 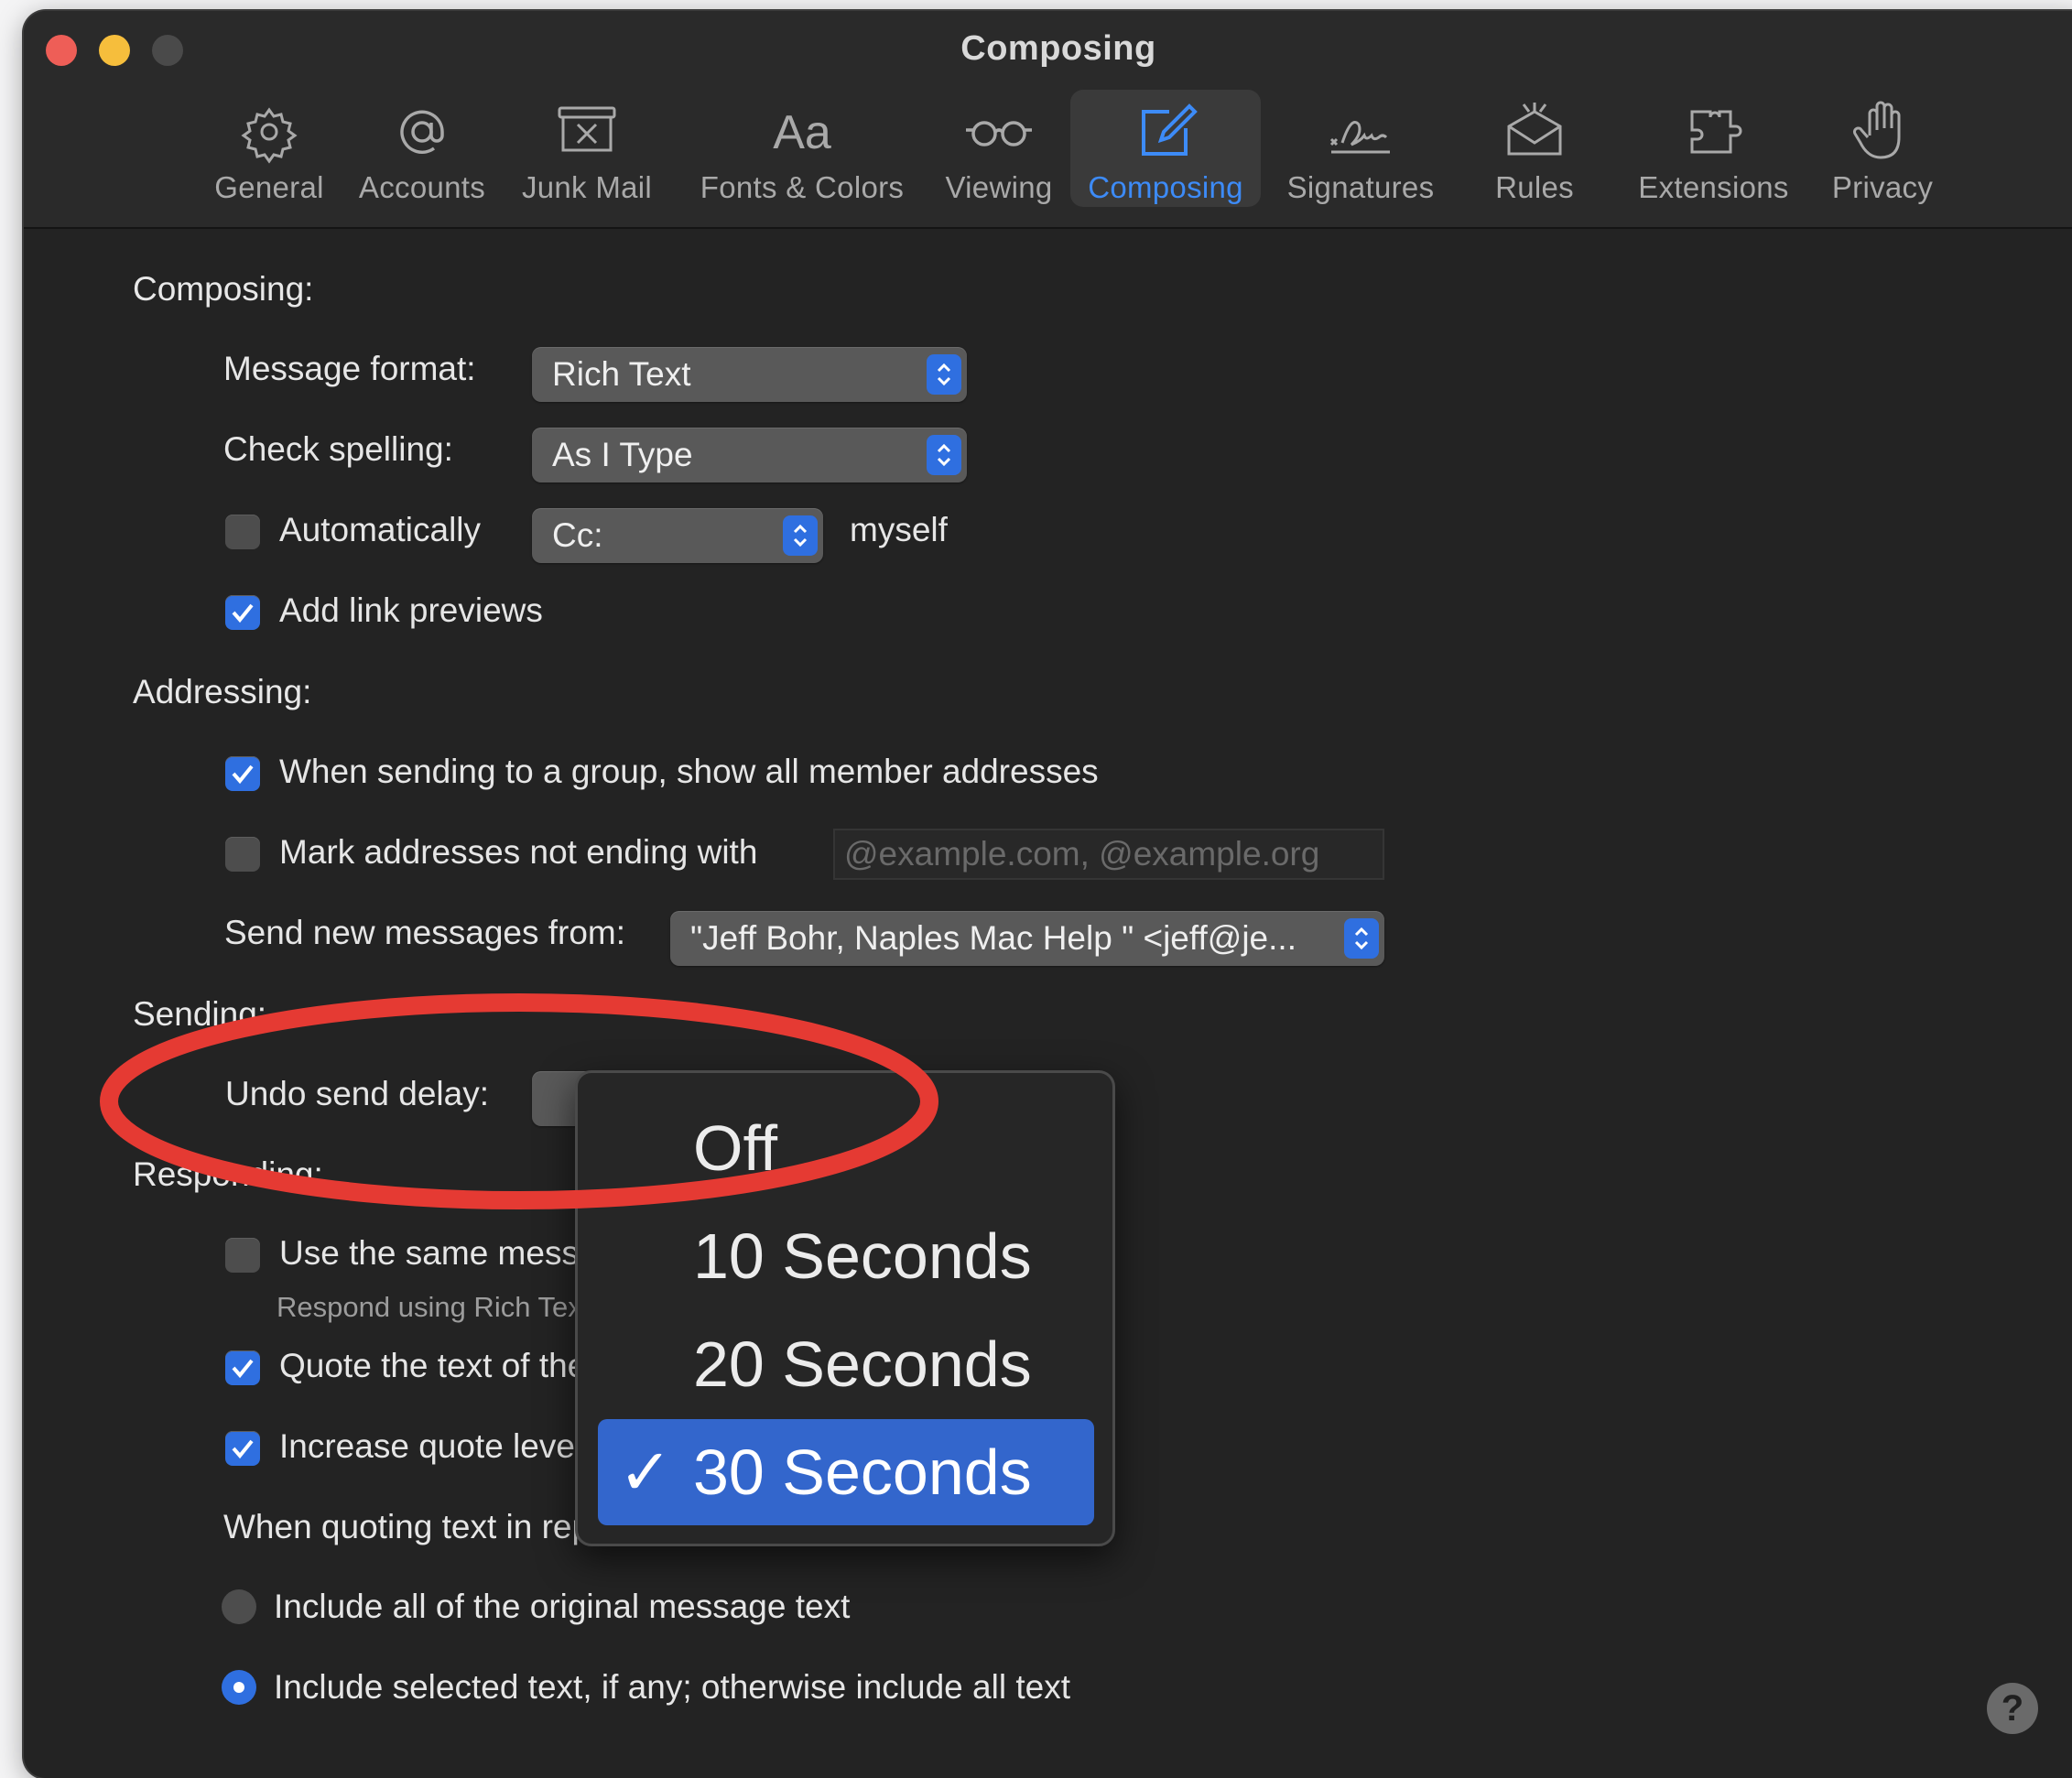 I want to click on include-all-radio, so click(x=239, y=1606).